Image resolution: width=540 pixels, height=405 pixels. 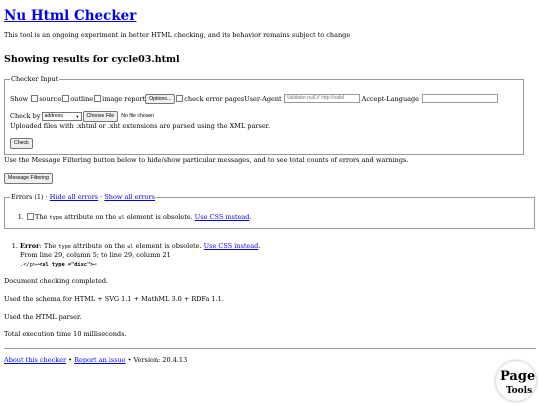 What do you see at coordinates (30, 245) in the screenshot?
I see `error-prefix: Error` at bounding box center [30, 245].